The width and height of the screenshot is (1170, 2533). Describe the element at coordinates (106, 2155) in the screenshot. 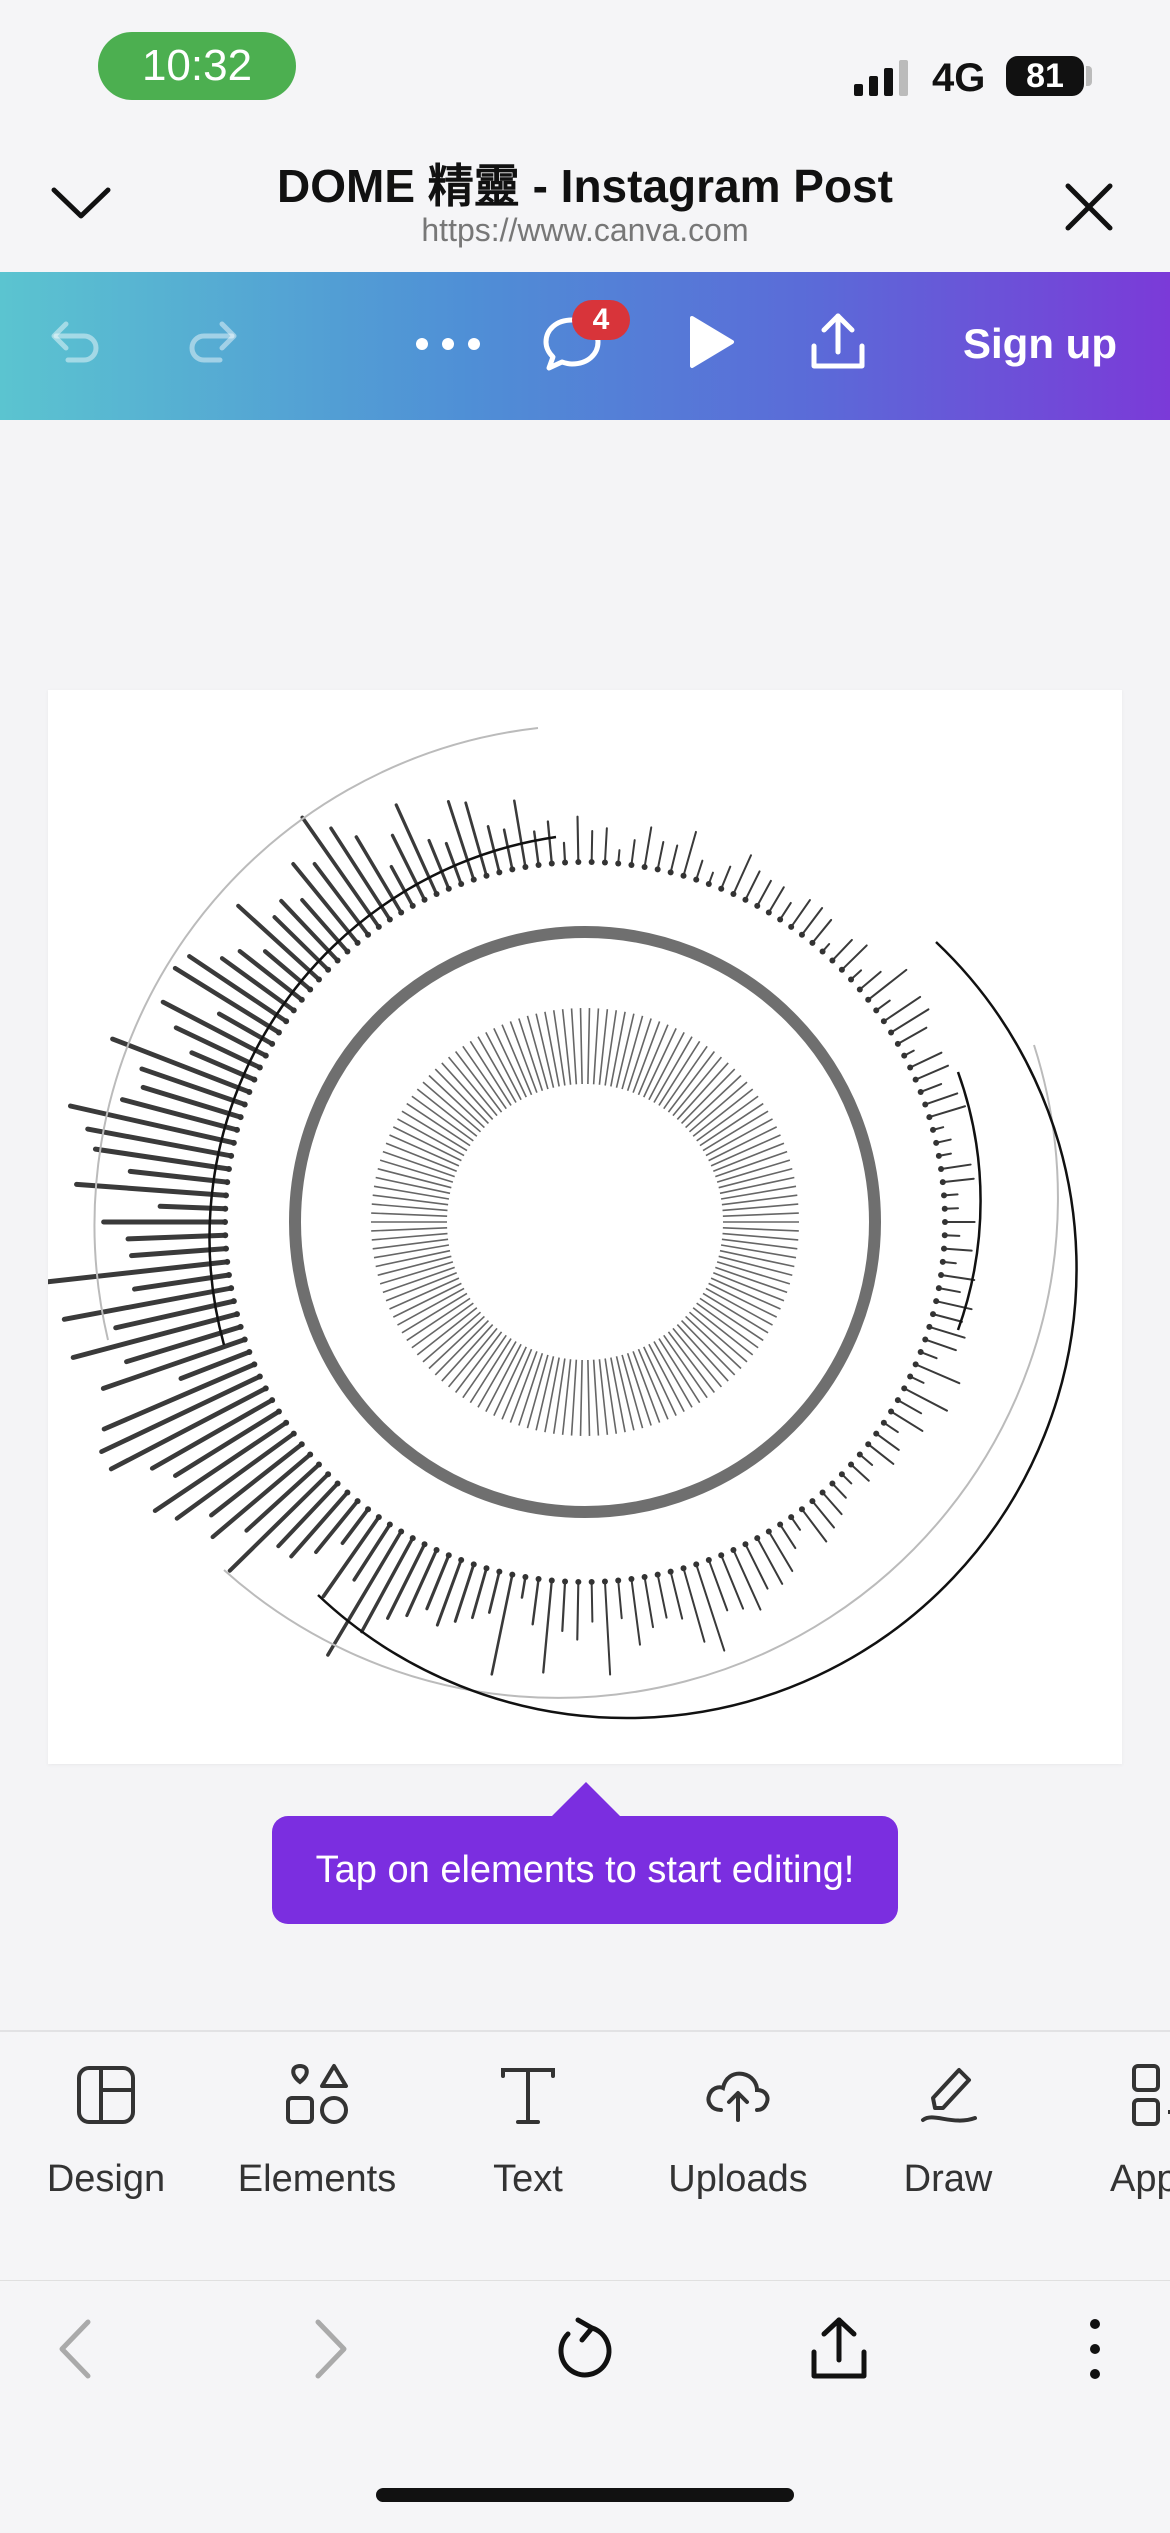

I see `tool-design: Design` at that location.